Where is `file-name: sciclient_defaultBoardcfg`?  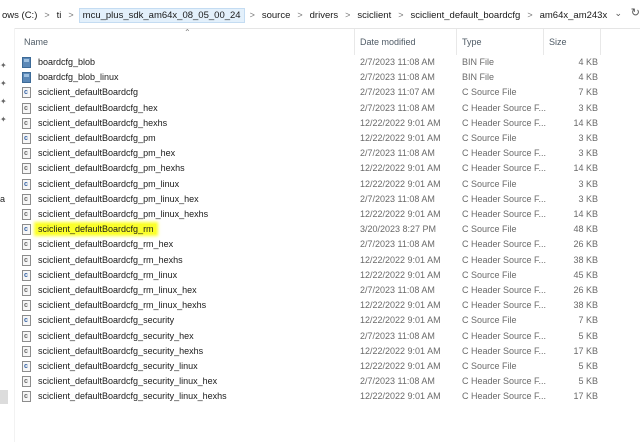 file-name: sciclient_defaultBoardcfg is located at coordinates (88, 92).